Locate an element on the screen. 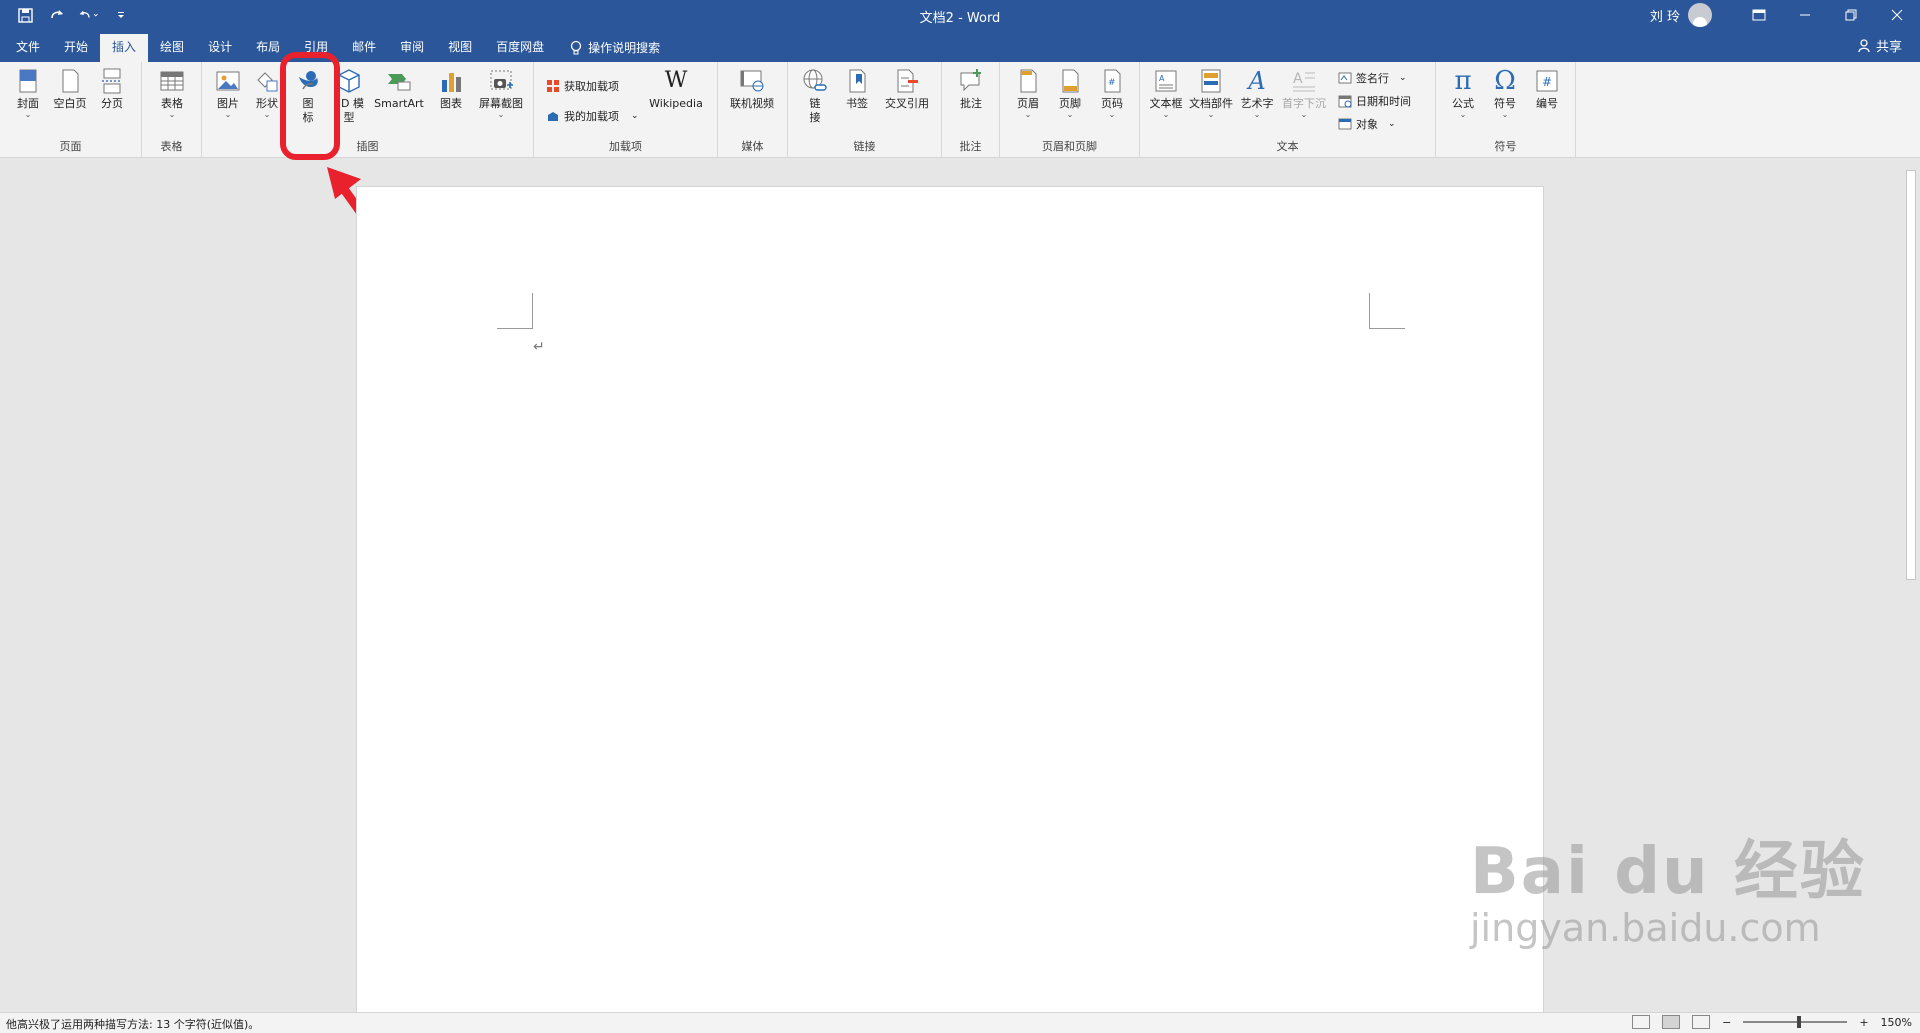  web-layout-icon is located at coordinates (1701, 1022).